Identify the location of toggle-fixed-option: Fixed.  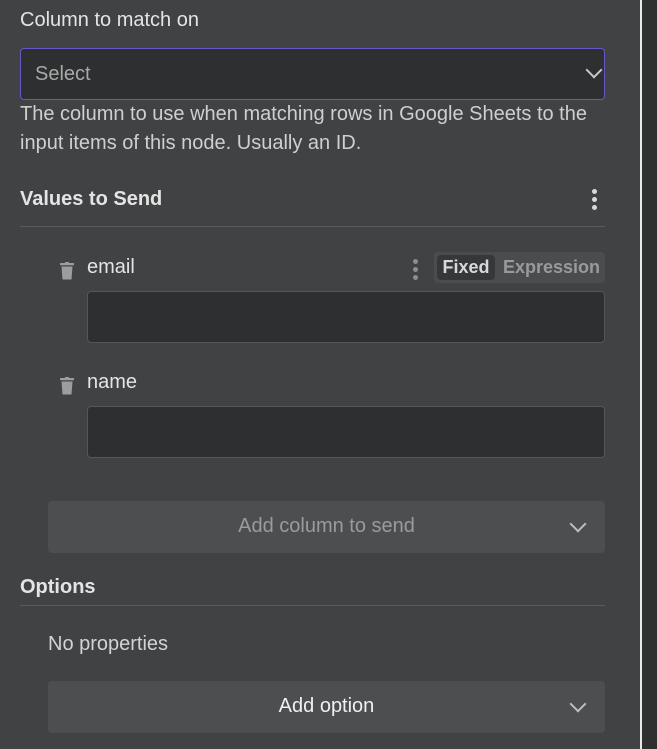
(466, 267).